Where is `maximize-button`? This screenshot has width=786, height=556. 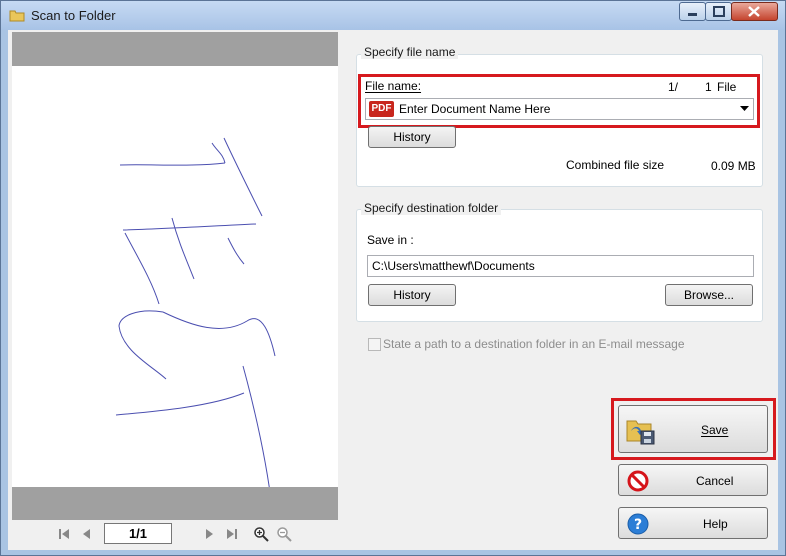 maximize-button is located at coordinates (718, 11).